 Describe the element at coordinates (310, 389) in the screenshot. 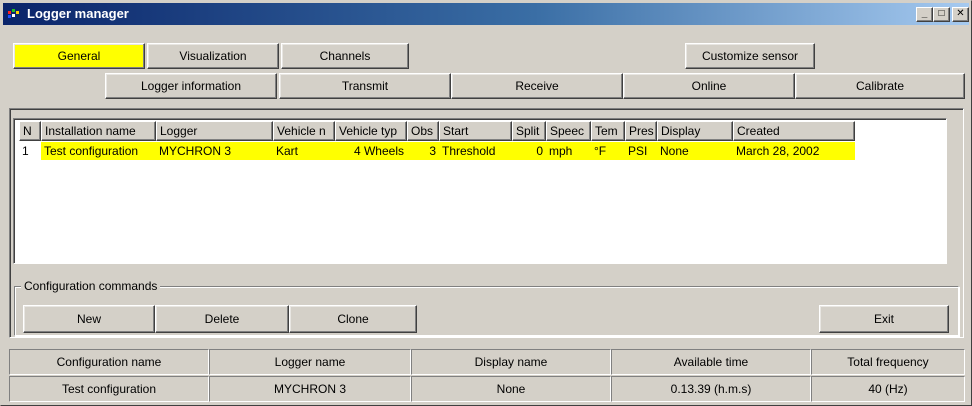

I see `status-logger-name: MYCHRON 3` at that location.